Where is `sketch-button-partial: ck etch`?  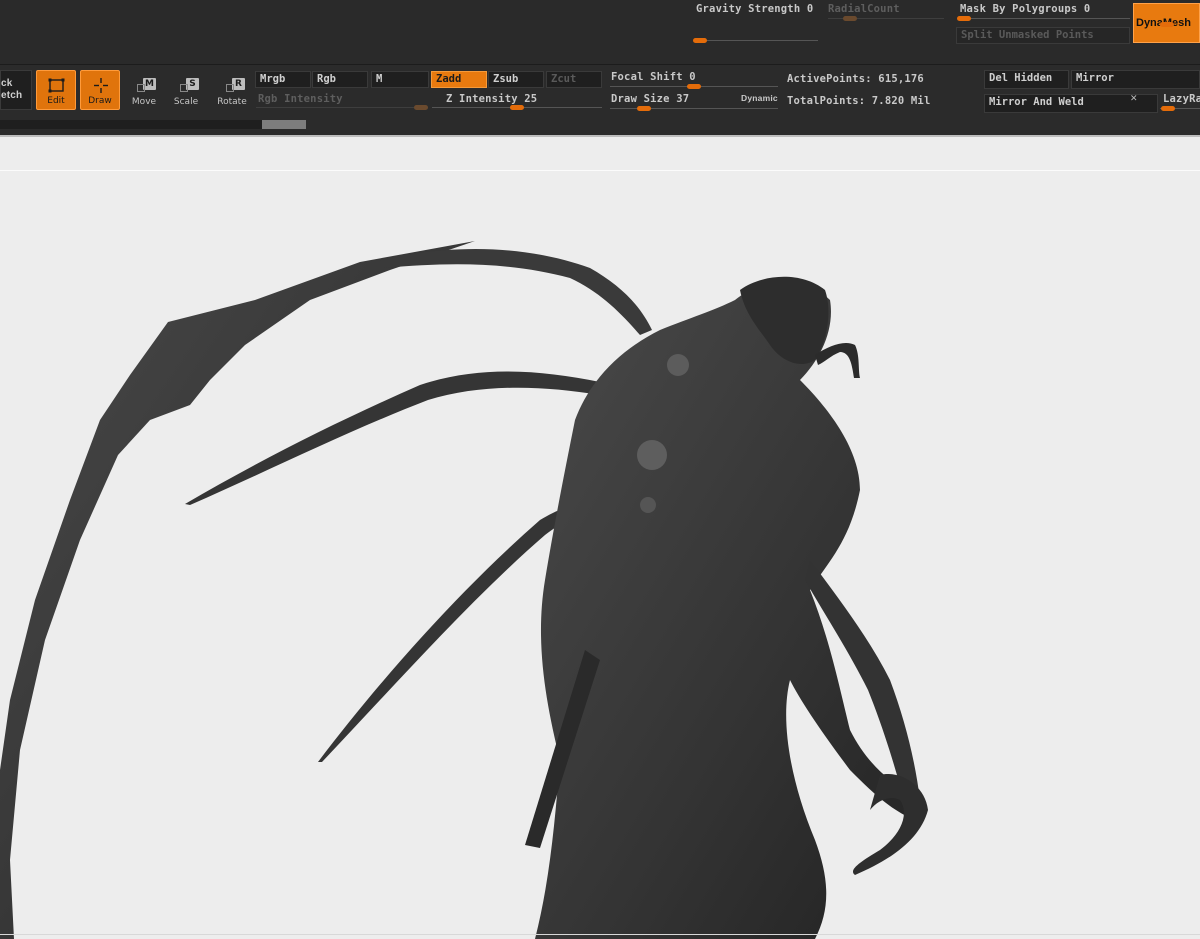 sketch-button-partial: ck etch is located at coordinates (16, 90).